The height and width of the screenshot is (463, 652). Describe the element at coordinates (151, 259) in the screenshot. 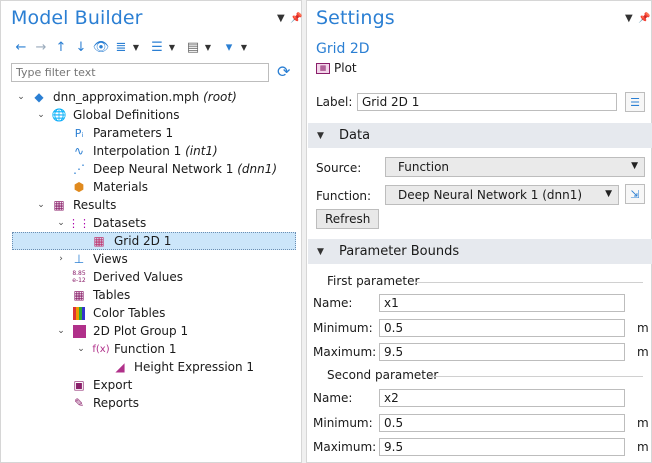

I see `tree-item-views: › ⊥ Views` at that location.